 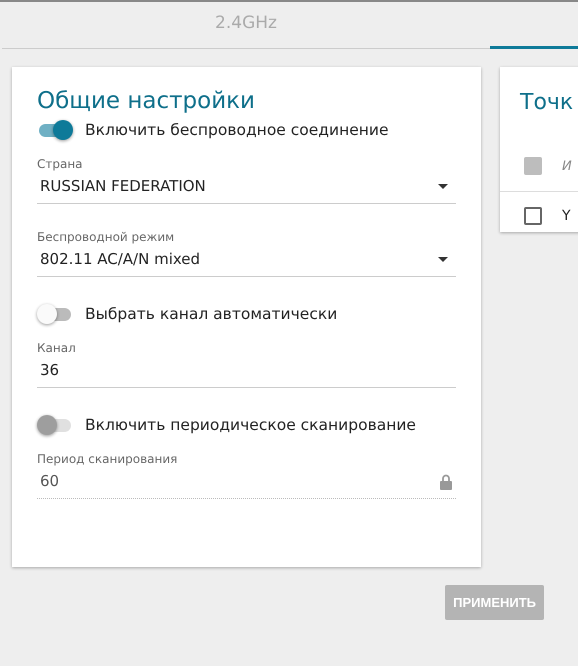 I want to click on lock-icon, so click(x=446, y=482).